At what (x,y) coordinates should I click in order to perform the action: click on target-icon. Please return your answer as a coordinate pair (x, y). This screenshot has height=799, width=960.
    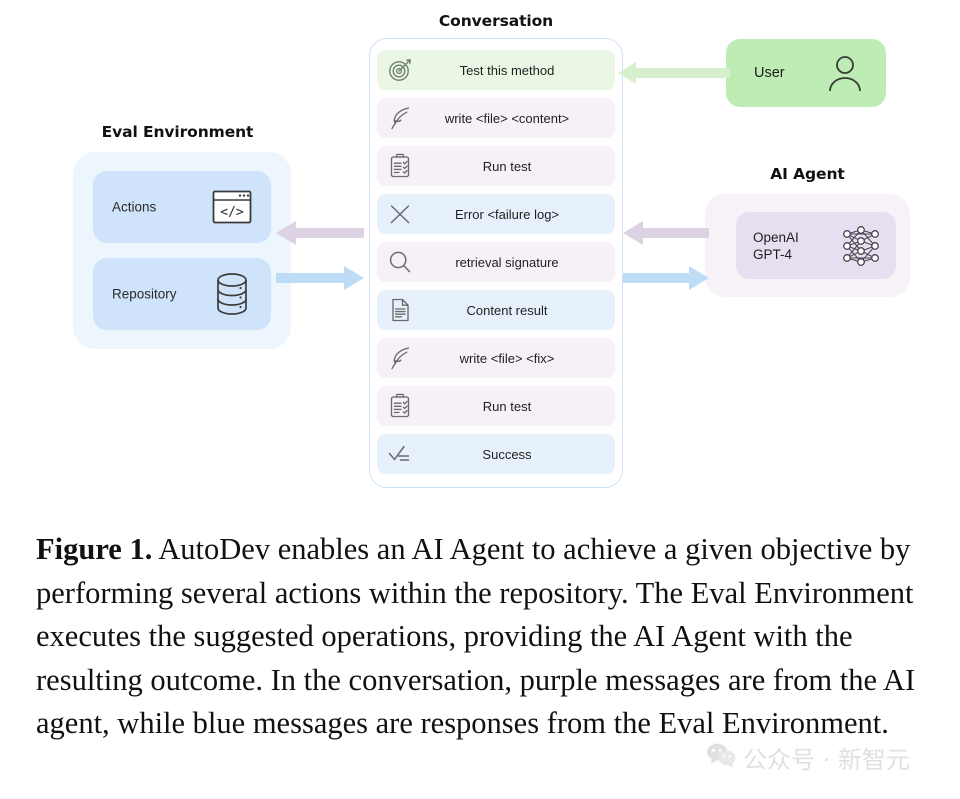
    Looking at the image, I should click on (400, 70).